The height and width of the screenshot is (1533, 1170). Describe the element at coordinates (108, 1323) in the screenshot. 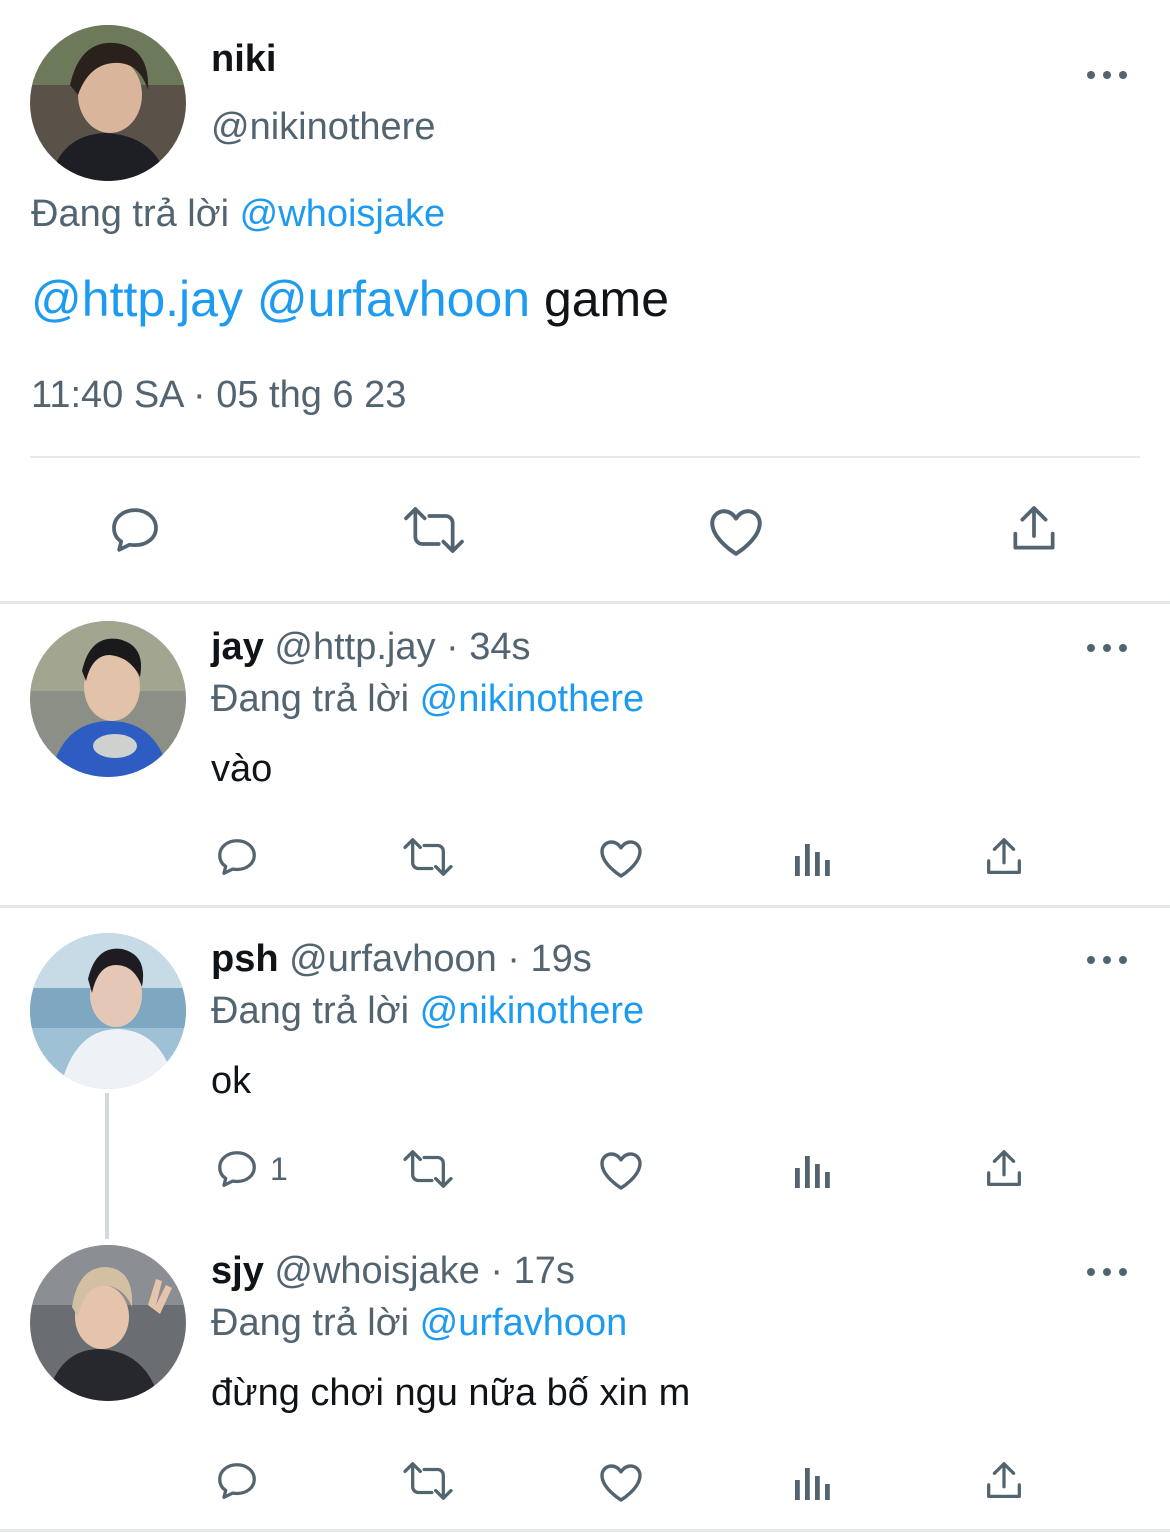

I see `avatar-sjy` at that location.